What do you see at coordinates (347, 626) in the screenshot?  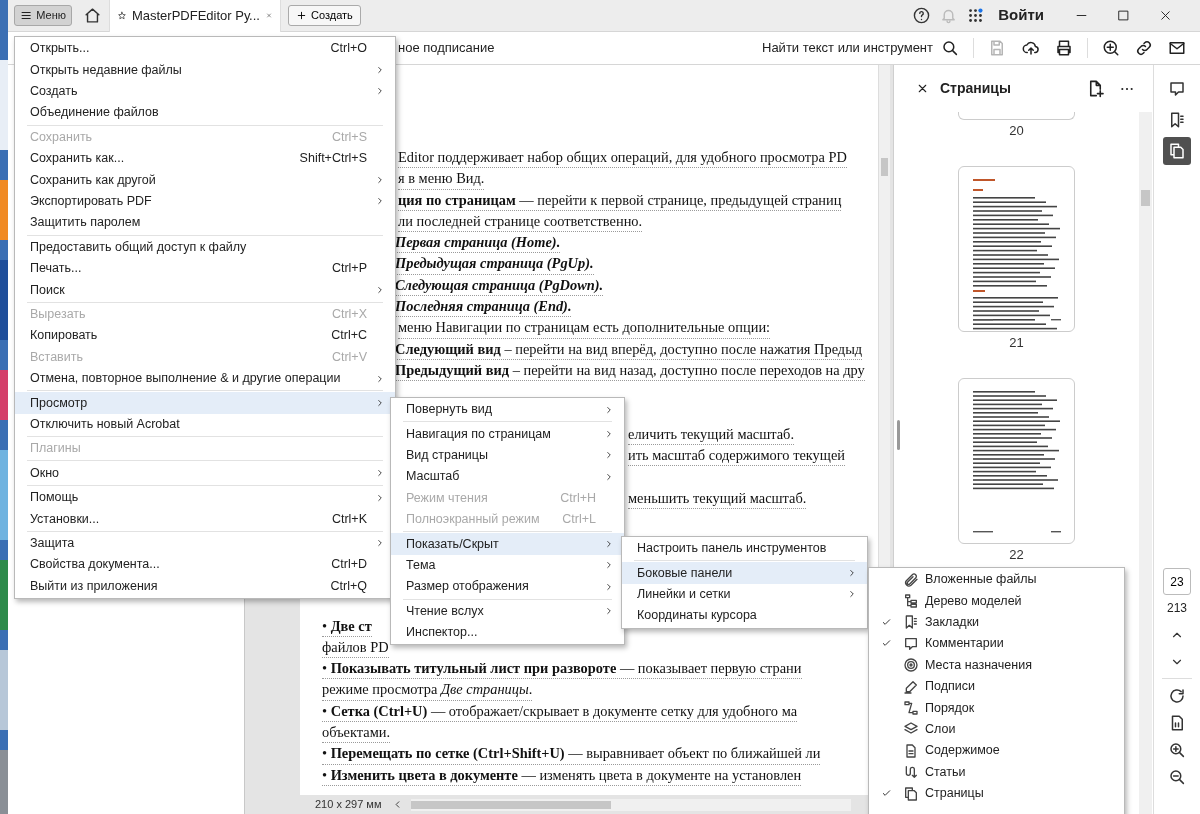 I see `document-text: • Две ст` at bounding box center [347, 626].